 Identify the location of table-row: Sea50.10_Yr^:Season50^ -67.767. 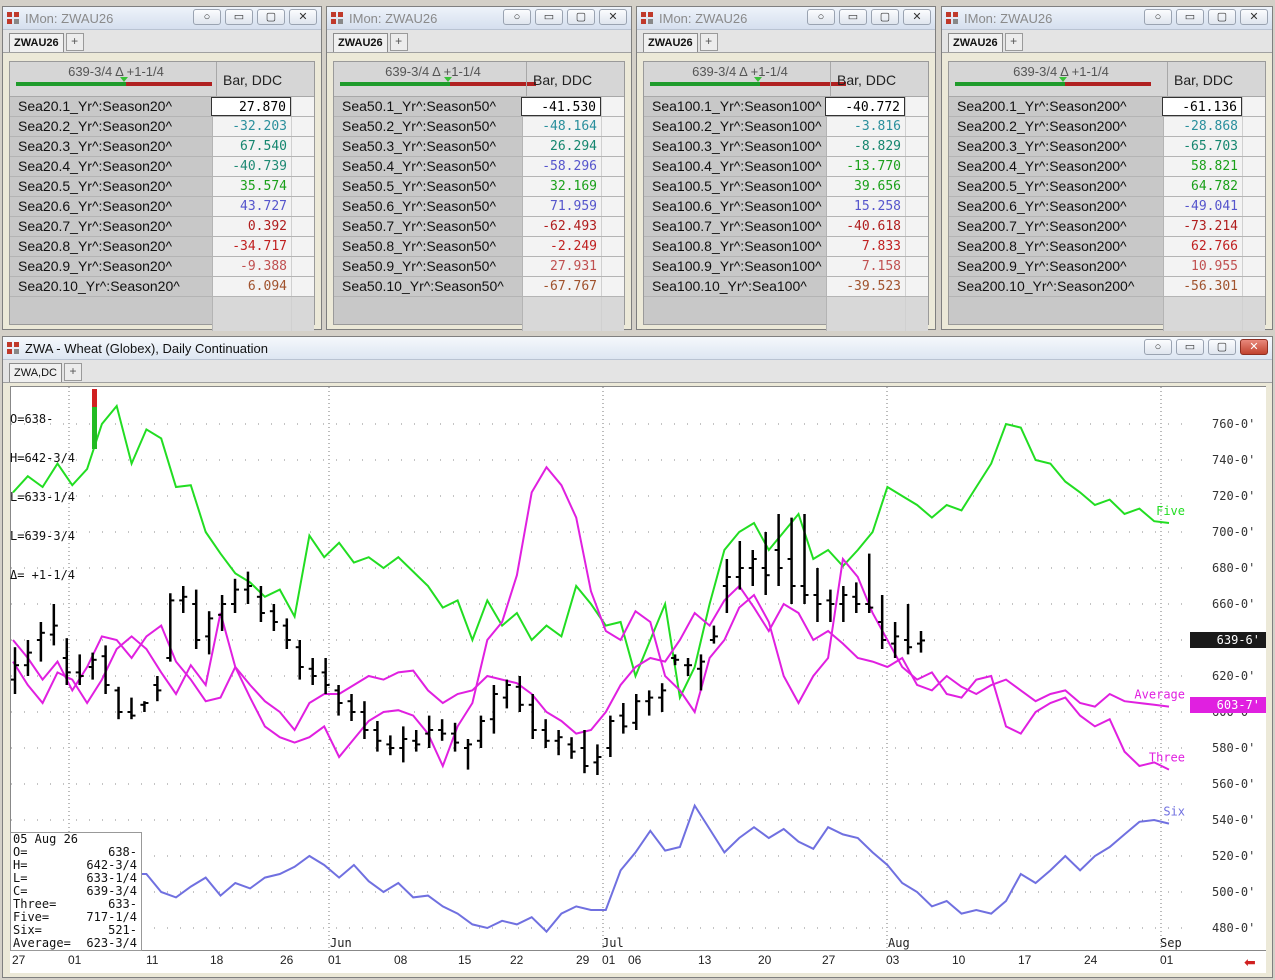
(479, 287).